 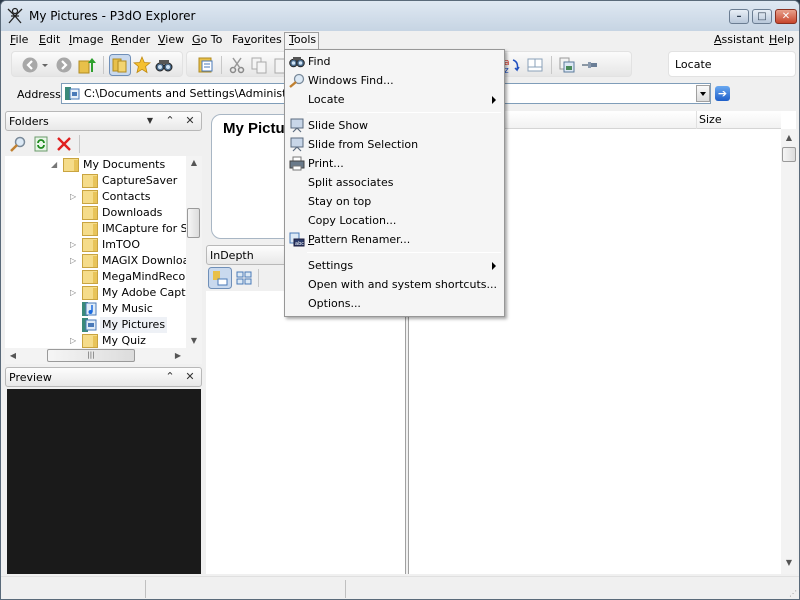 I want to click on go-button: ➔, so click(x=722, y=93).